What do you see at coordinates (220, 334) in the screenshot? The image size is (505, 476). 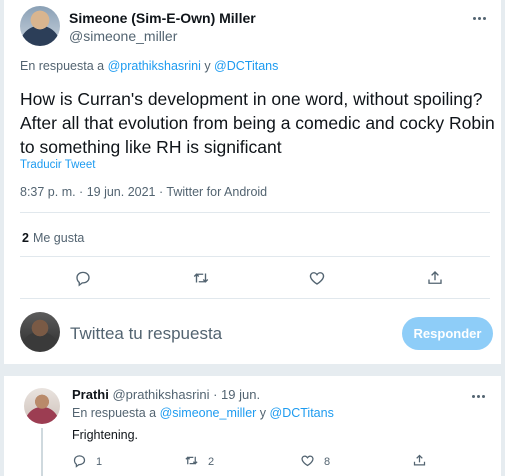 I see `reply-input` at bounding box center [220, 334].